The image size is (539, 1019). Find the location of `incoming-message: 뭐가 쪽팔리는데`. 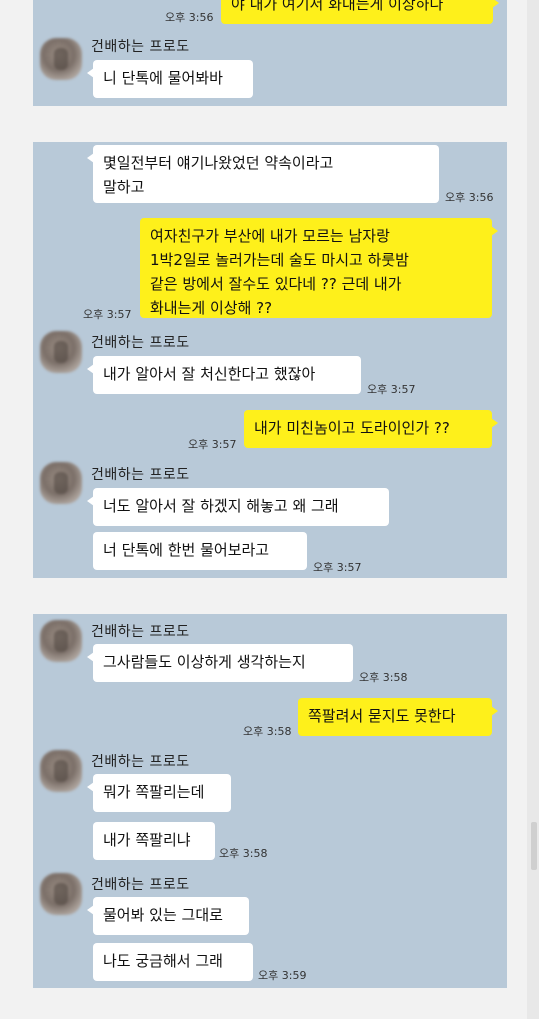

incoming-message: 뭐가 쪽팔리는데 is located at coordinates (159, 793).